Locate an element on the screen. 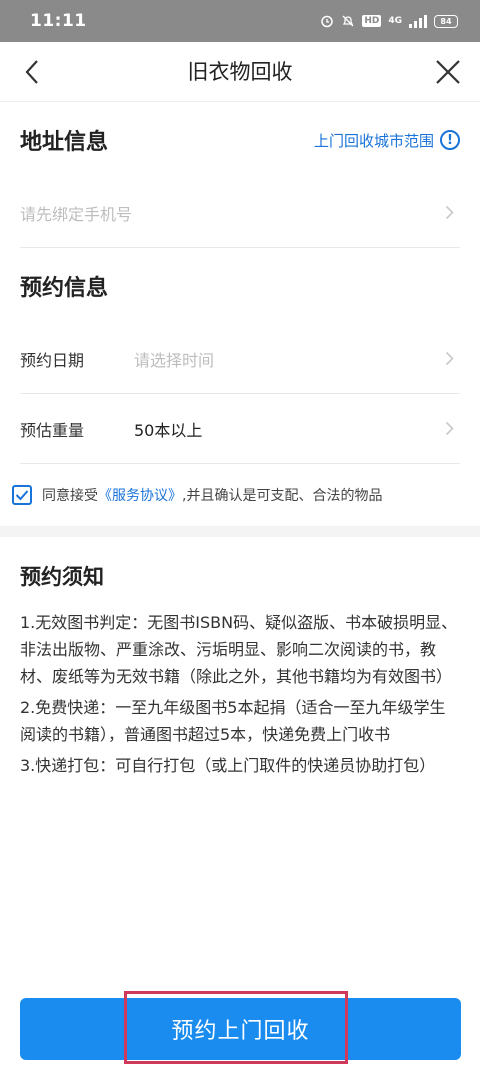 This screenshot has height=1067, width=480. book-pickup-label: 预约上门回收 is located at coordinates (240, 1031).